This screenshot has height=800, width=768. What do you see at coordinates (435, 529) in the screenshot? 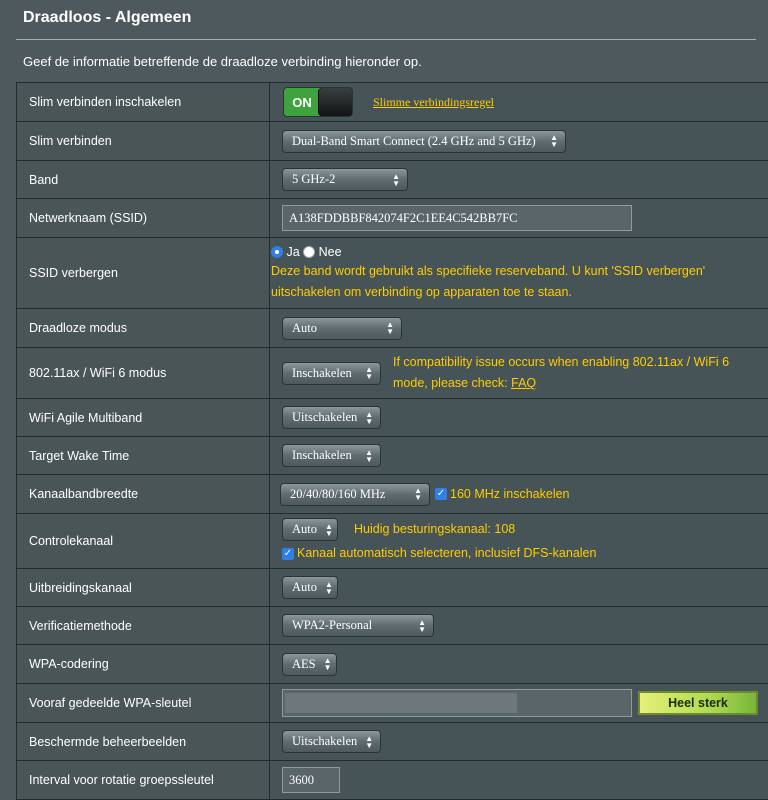
I see `current-channel-text: Huidig besturingskanaal: 108` at bounding box center [435, 529].